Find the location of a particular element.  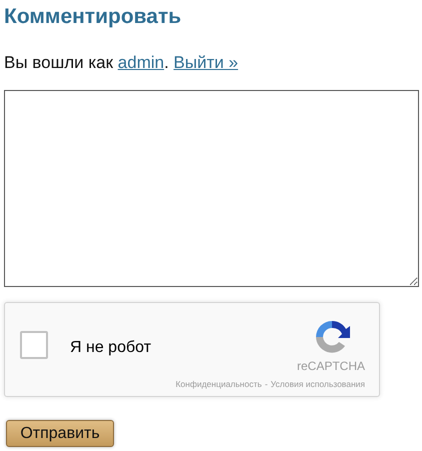

section-heading: Комментировать is located at coordinates (93, 17).